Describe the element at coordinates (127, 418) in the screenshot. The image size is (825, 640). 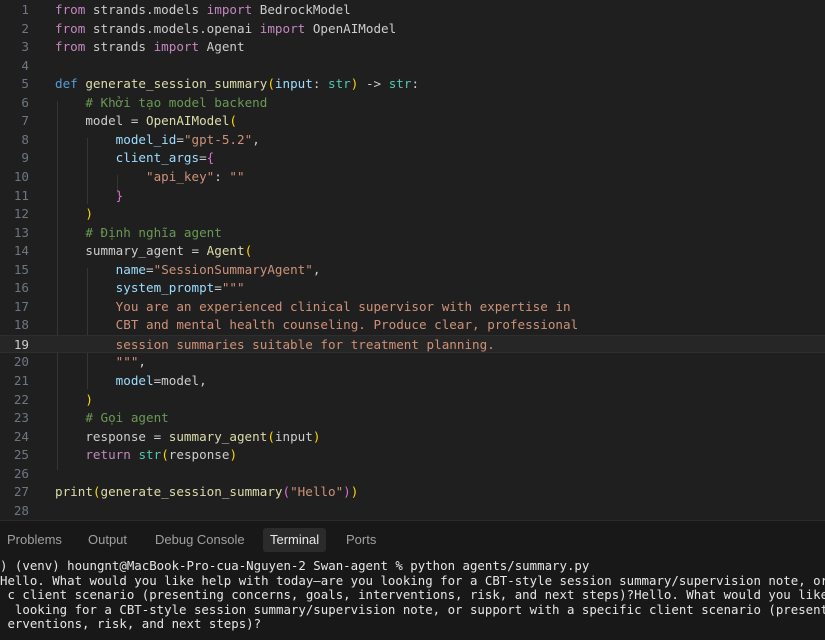
I see `code-token: # Gọi agent` at that location.